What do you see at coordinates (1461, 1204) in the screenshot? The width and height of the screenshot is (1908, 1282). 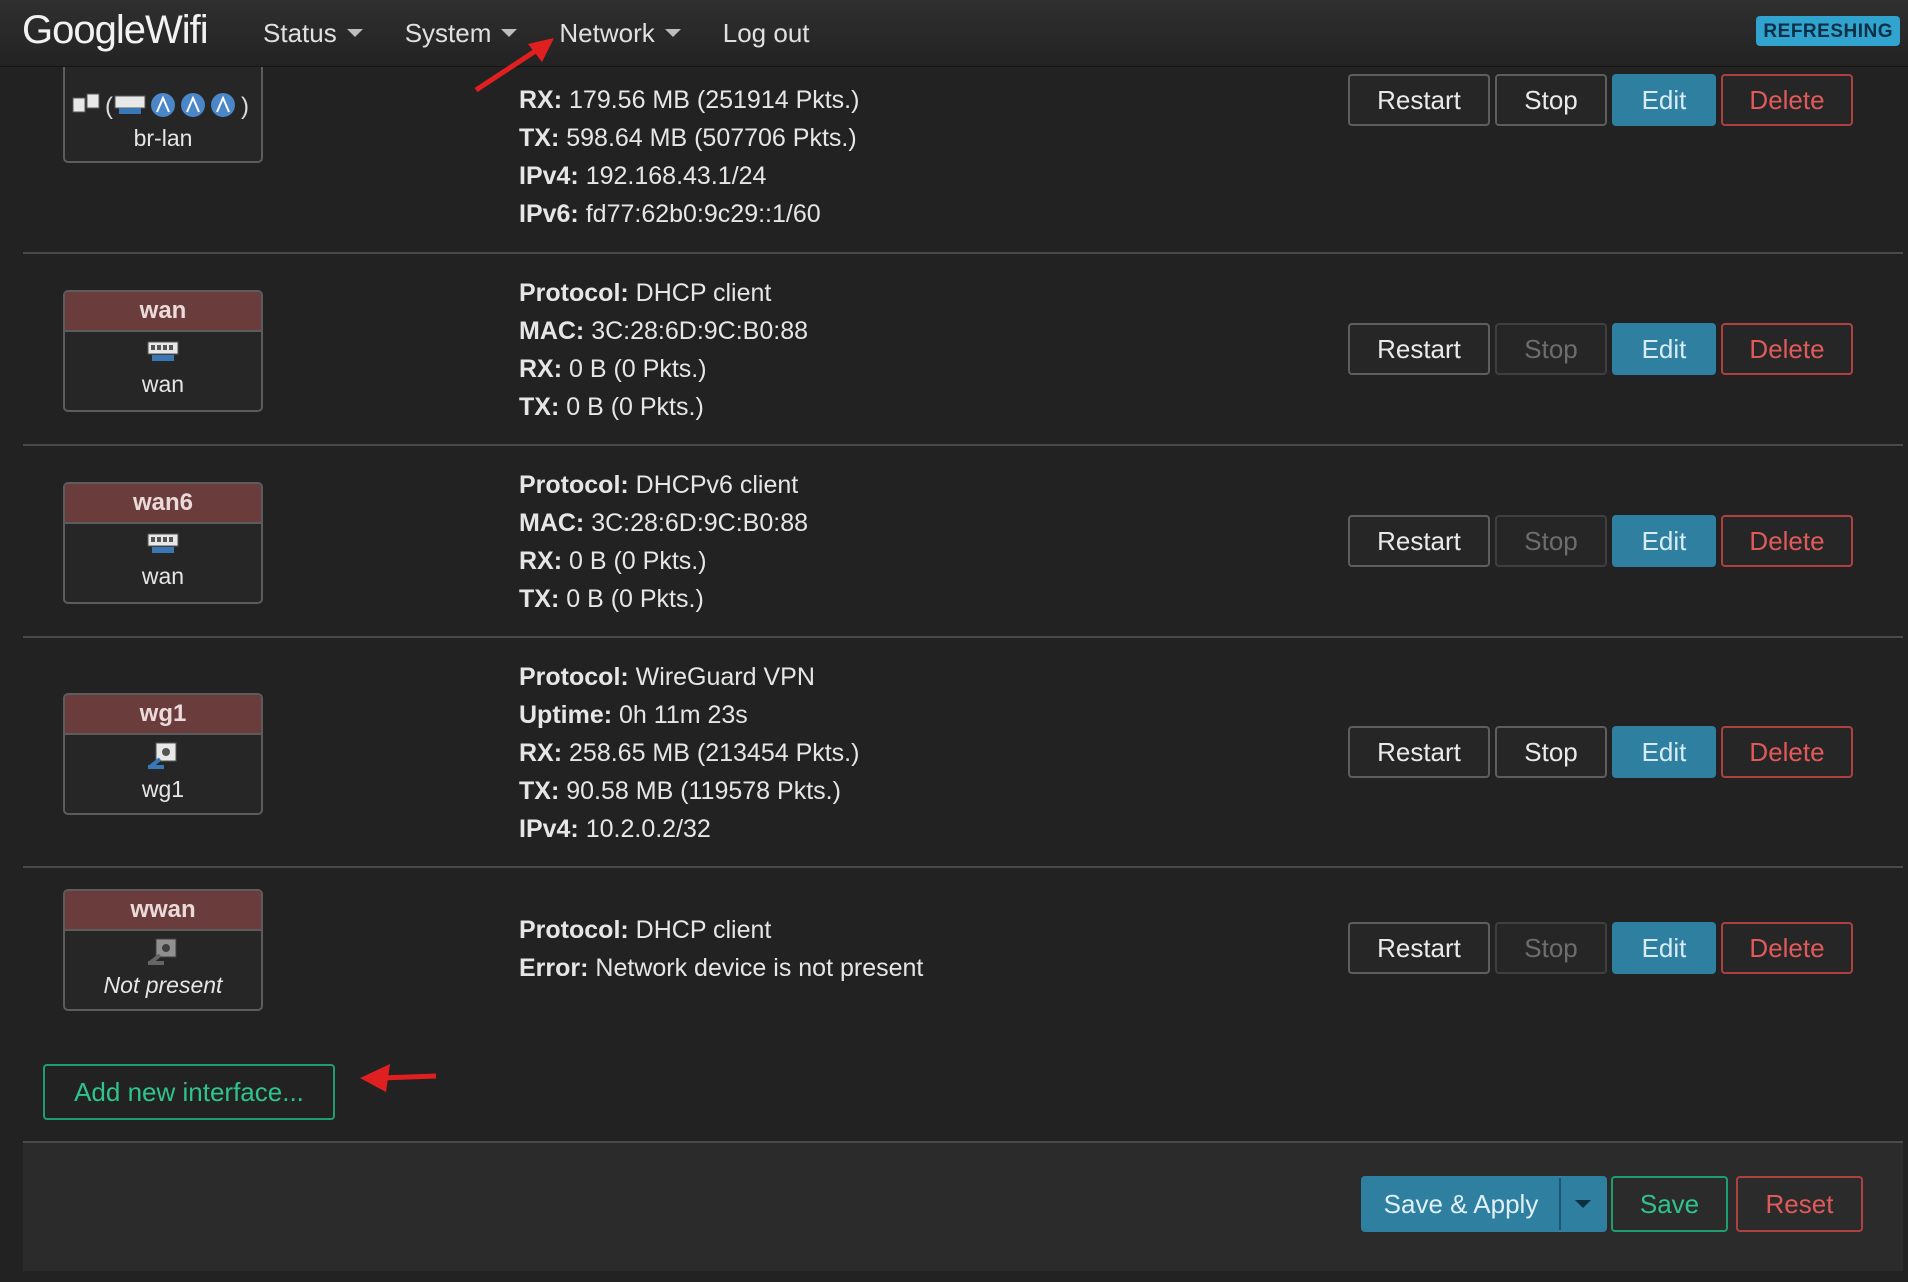 I see `save-apply-button: Save & Apply` at bounding box center [1461, 1204].